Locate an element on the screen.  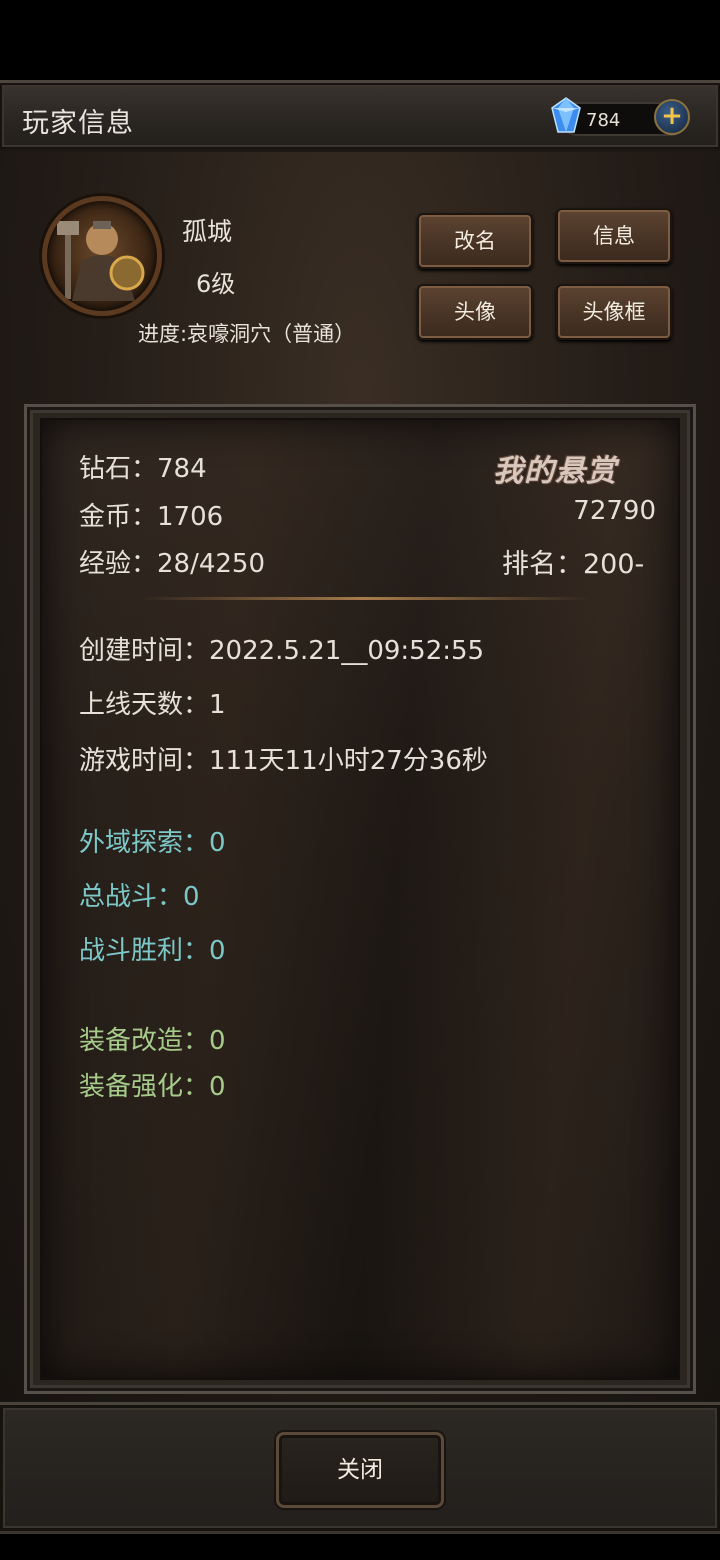
stat-online-days: 上线天数：1 is located at coordinates (152, 705).